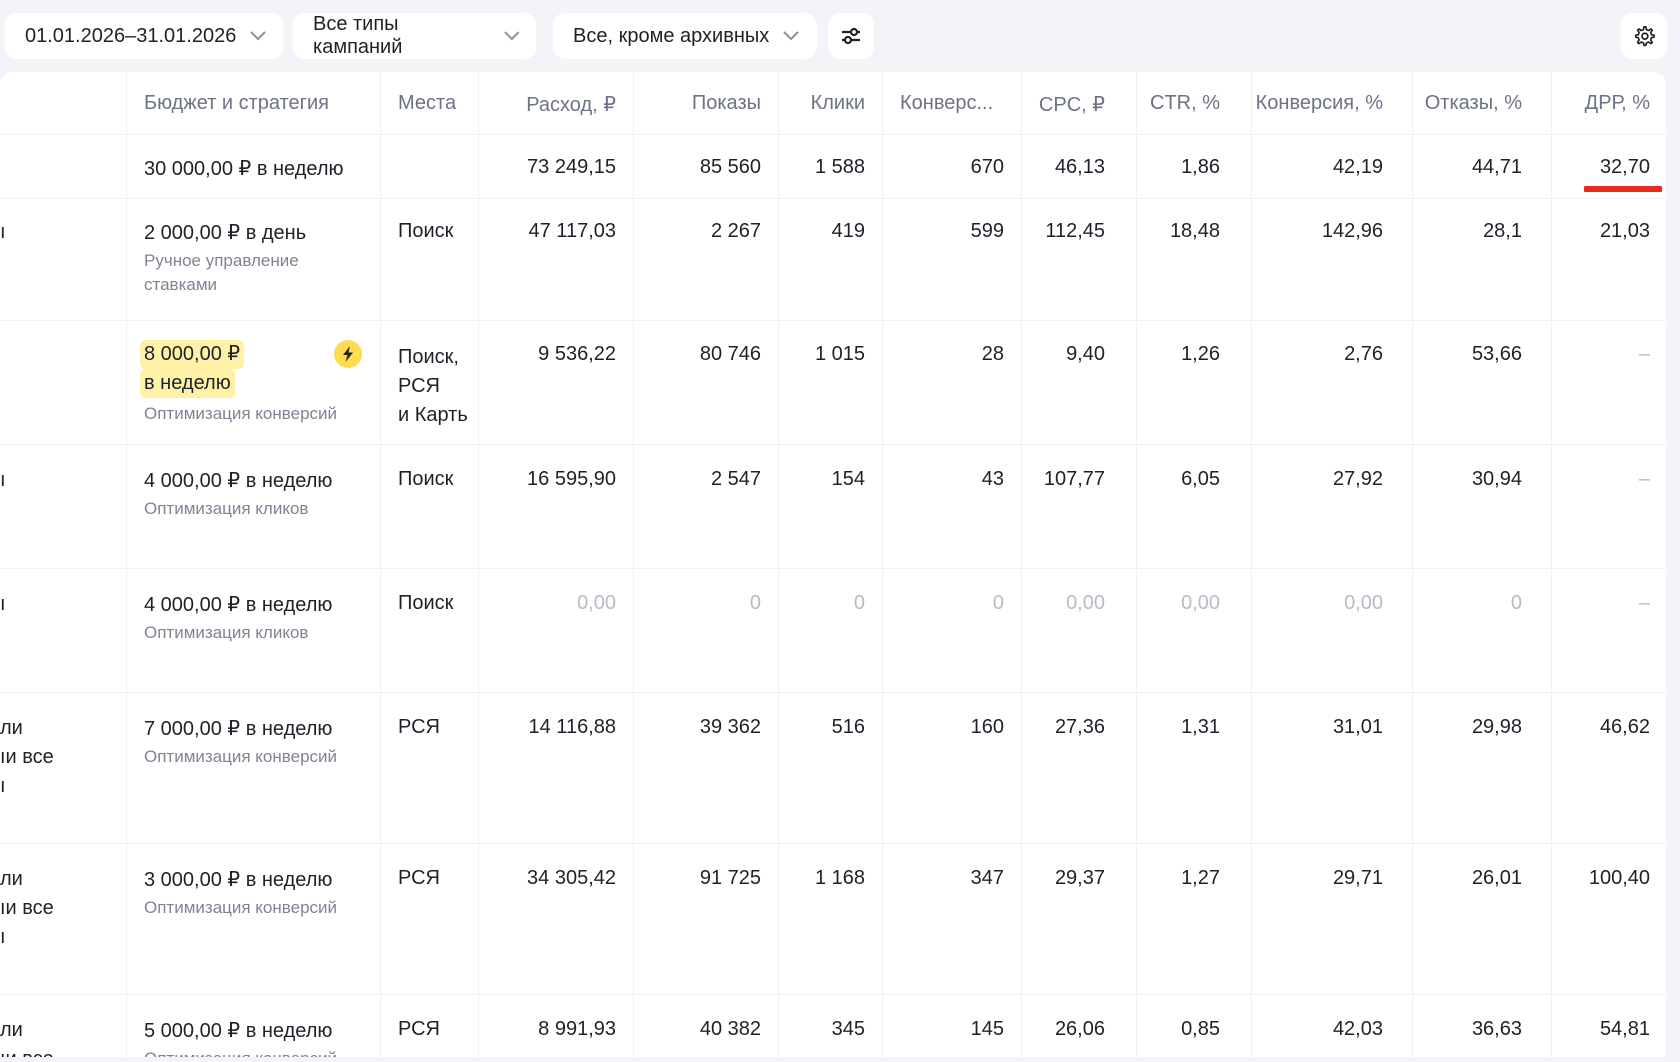  What do you see at coordinates (1185, 103) in the screenshot?
I see `column-header-ctr: CTR, %` at bounding box center [1185, 103].